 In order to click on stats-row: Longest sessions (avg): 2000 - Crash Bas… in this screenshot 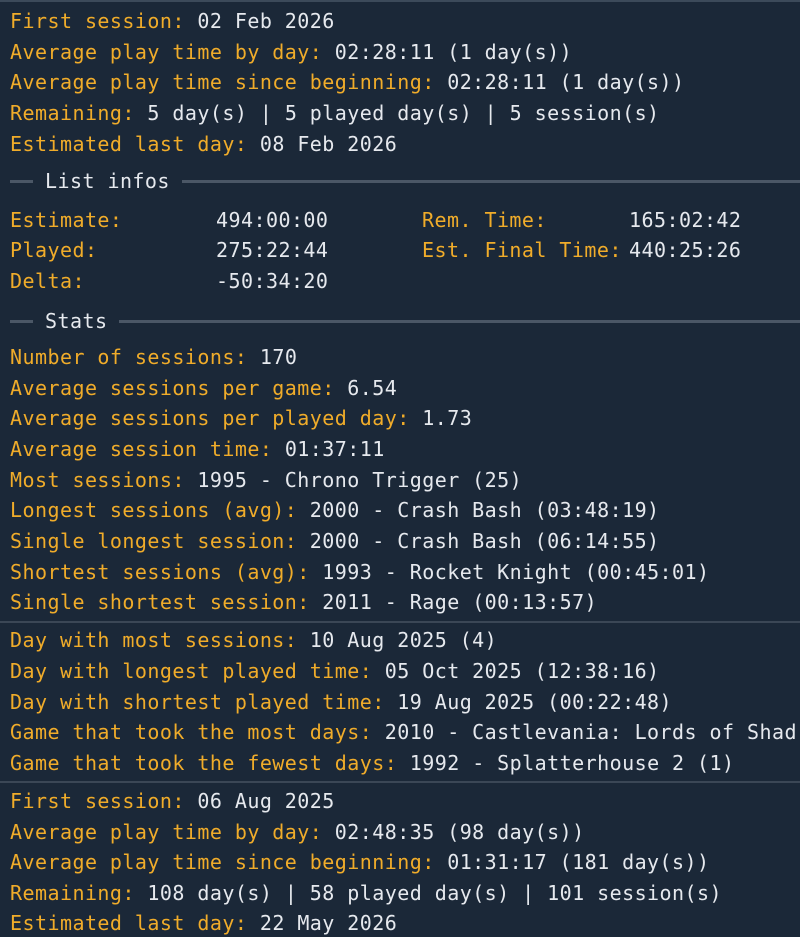, I will do `click(335, 510)`.